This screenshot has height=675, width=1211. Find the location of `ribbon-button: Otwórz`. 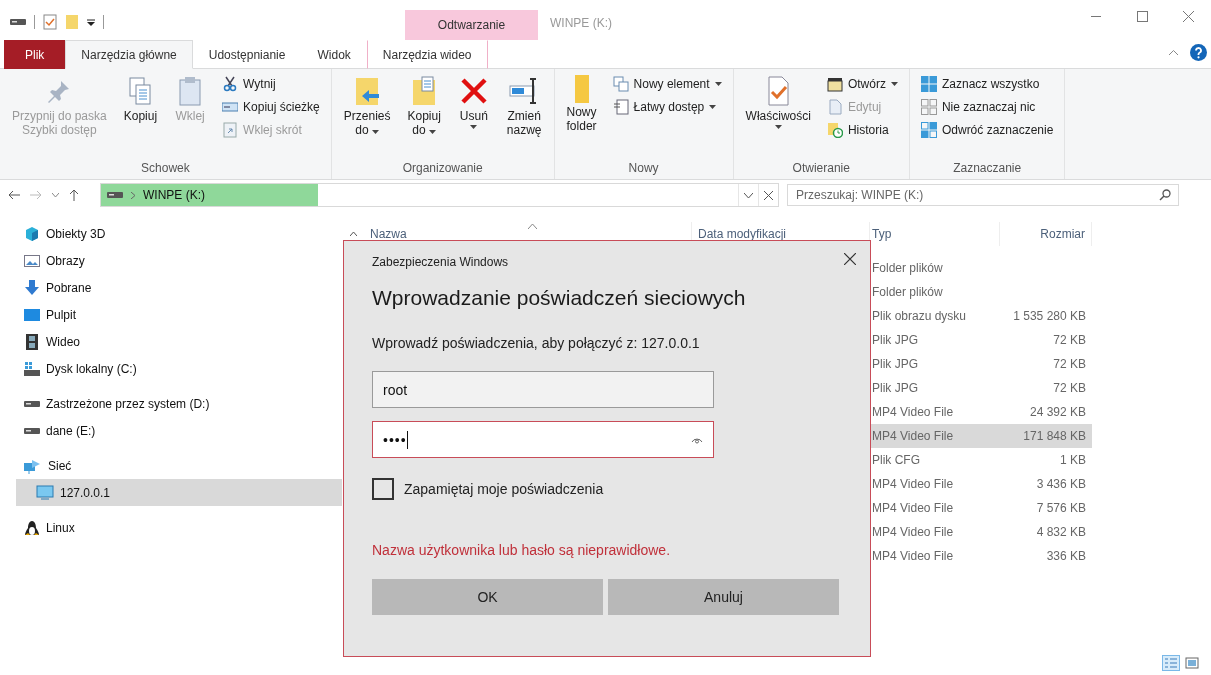

ribbon-button: Otwórz is located at coordinates (862, 84).